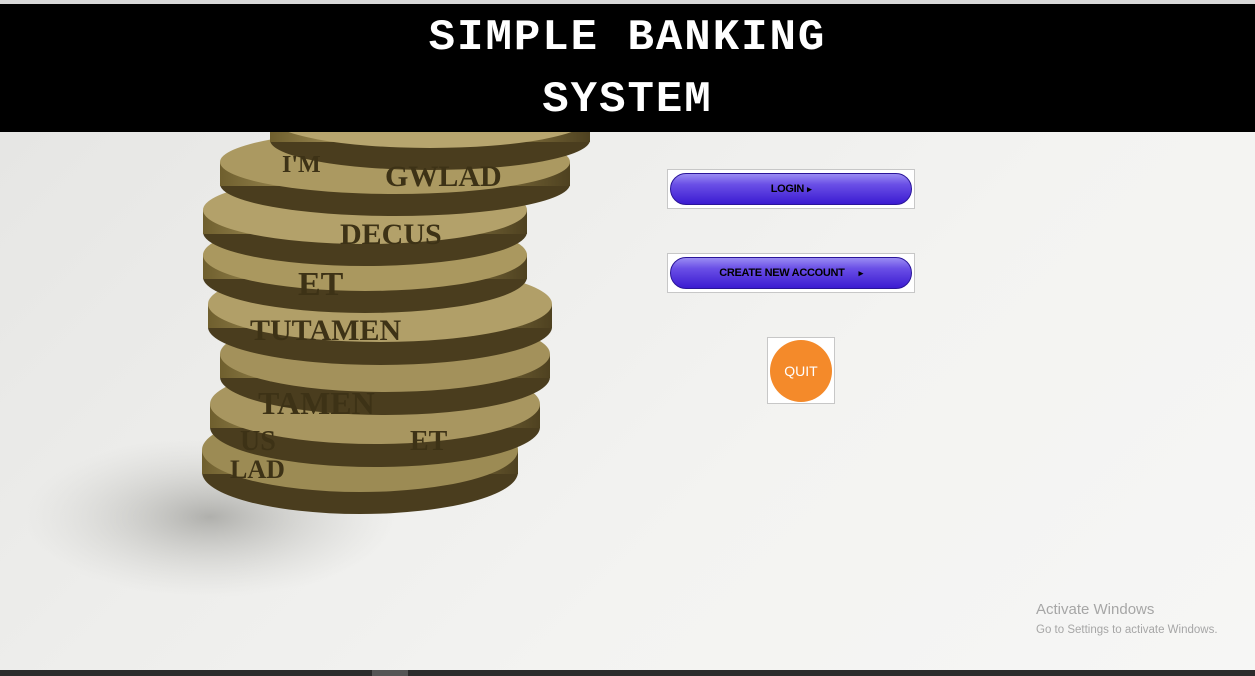 This screenshot has height=676, width=1255. What do you see at coordinates (782, 273) in the screenshot?
I see `create-account-button-label: CREATE NEW ACCOUNT` at bounding box center [782, 273].